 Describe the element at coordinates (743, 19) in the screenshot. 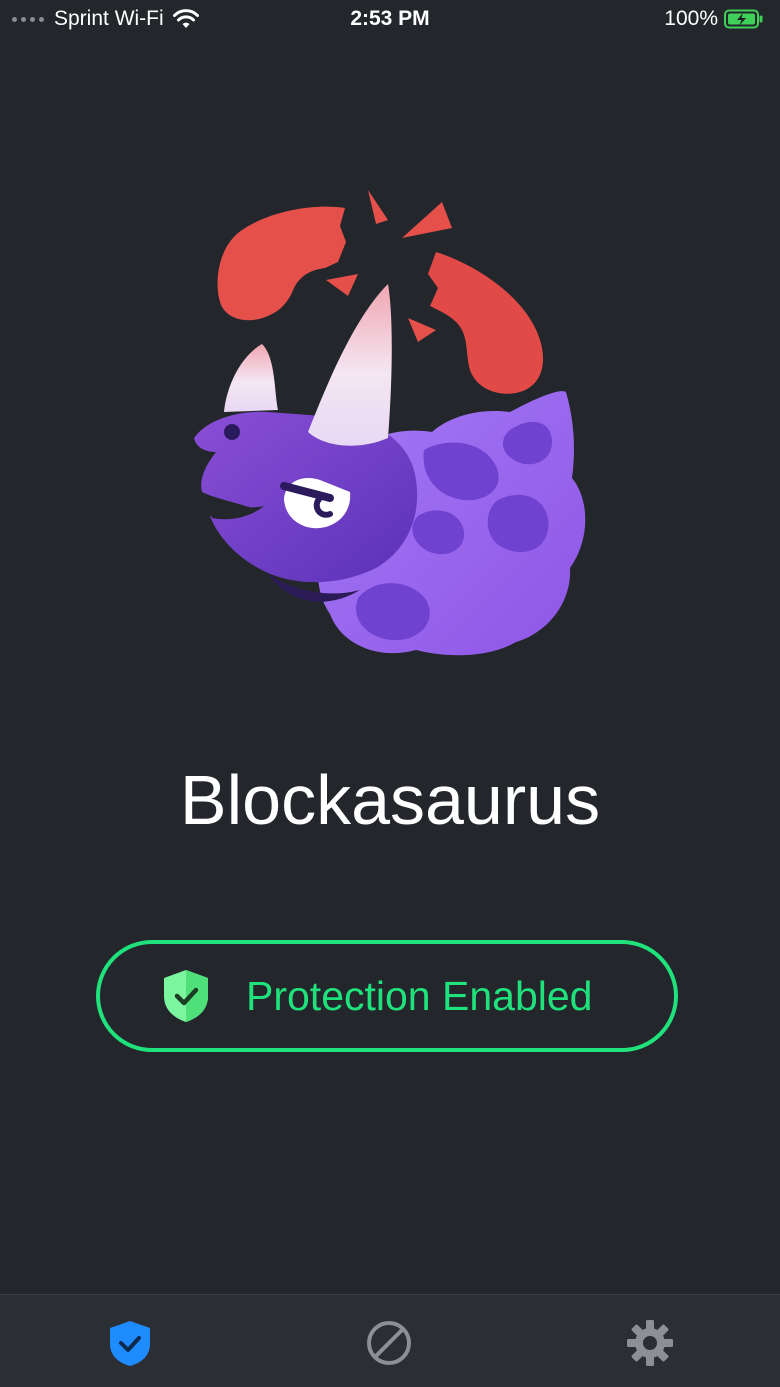

I see `battery-charging-icon` at that location.